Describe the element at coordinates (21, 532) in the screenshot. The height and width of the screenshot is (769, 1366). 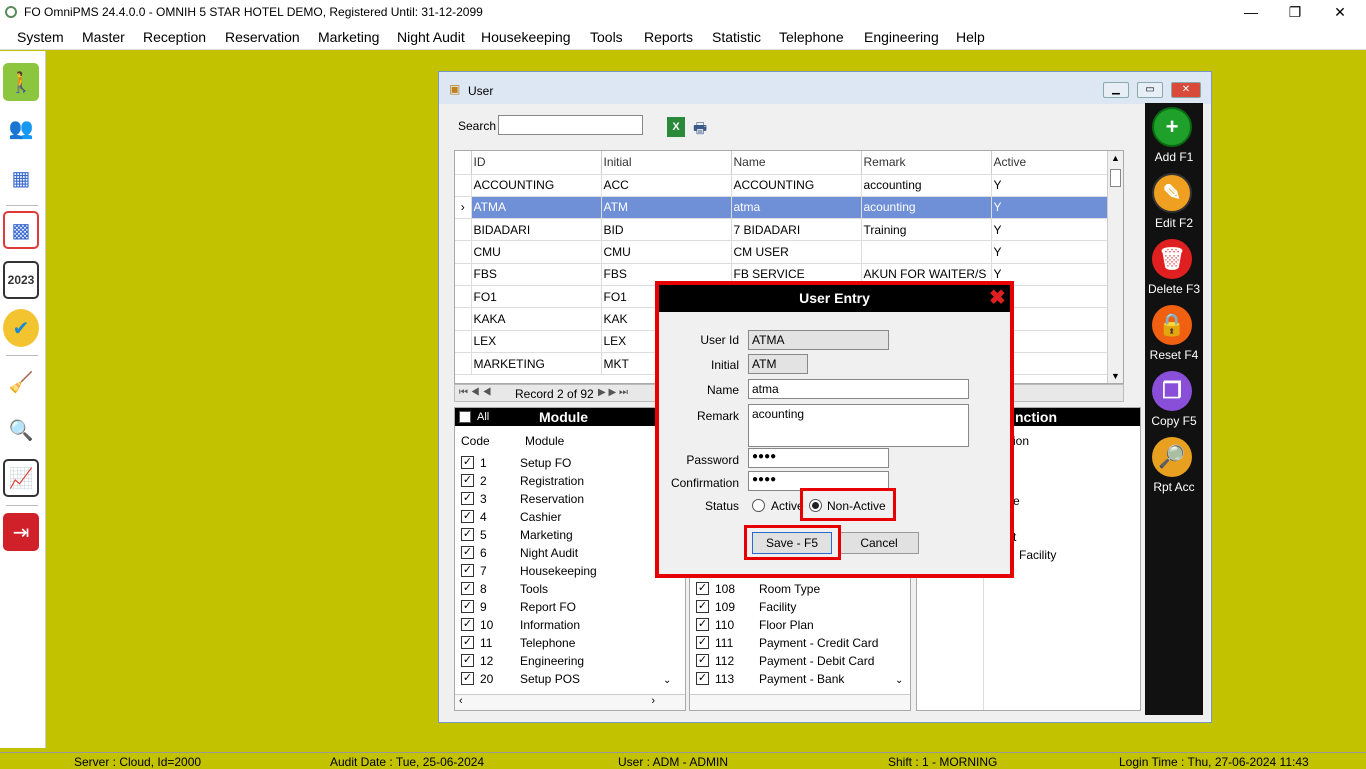
I see `exit-icon: ⇥` at that location.